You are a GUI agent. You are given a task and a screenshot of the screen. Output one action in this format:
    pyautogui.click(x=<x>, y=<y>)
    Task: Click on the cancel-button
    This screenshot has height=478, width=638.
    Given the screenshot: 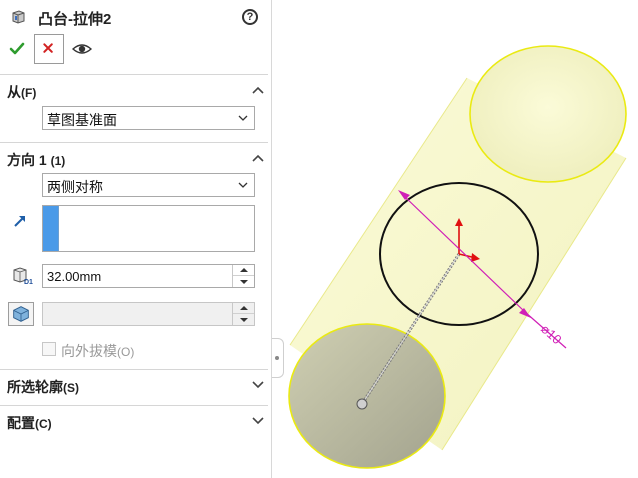 What is the action you would take?
    pyautogui.click(x=49, y=49)
    